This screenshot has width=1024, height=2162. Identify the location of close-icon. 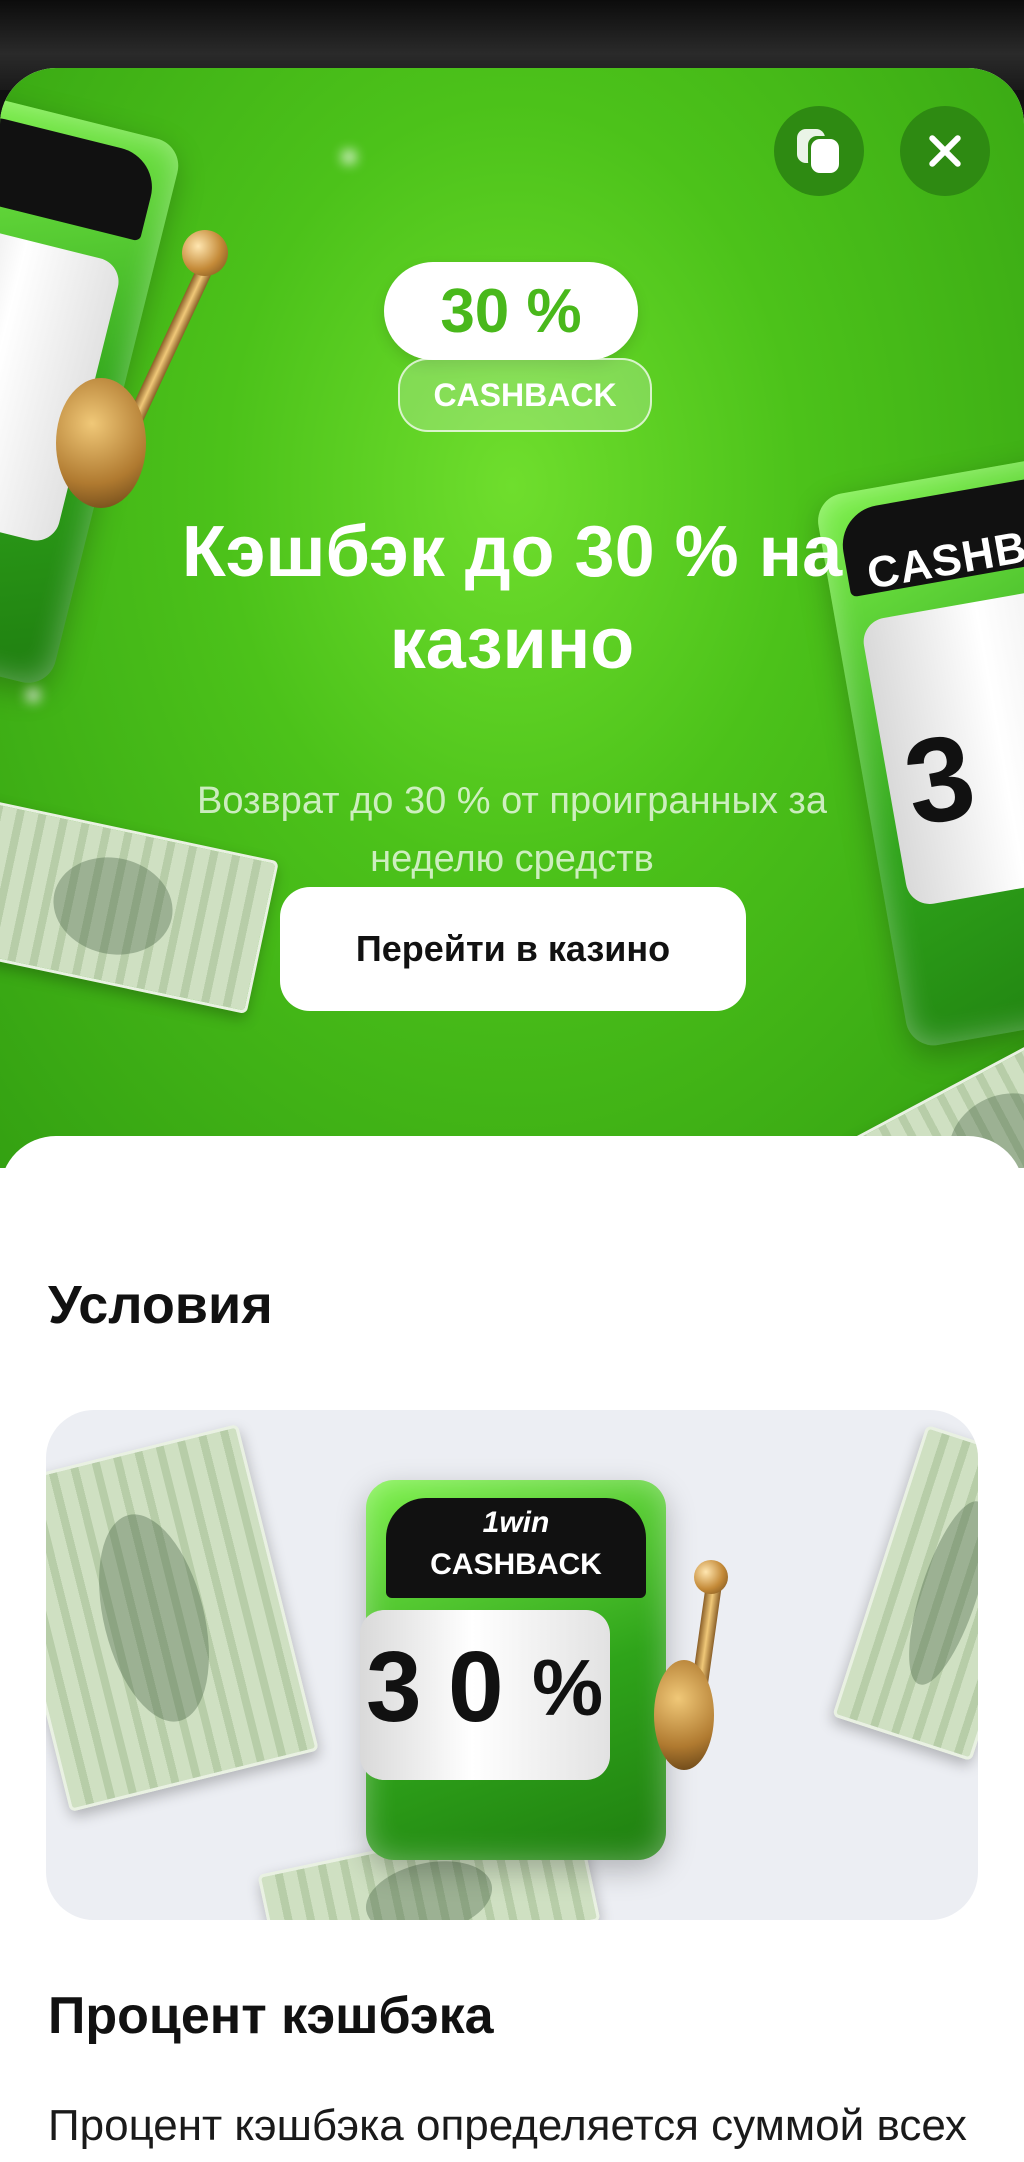
(945, 151).